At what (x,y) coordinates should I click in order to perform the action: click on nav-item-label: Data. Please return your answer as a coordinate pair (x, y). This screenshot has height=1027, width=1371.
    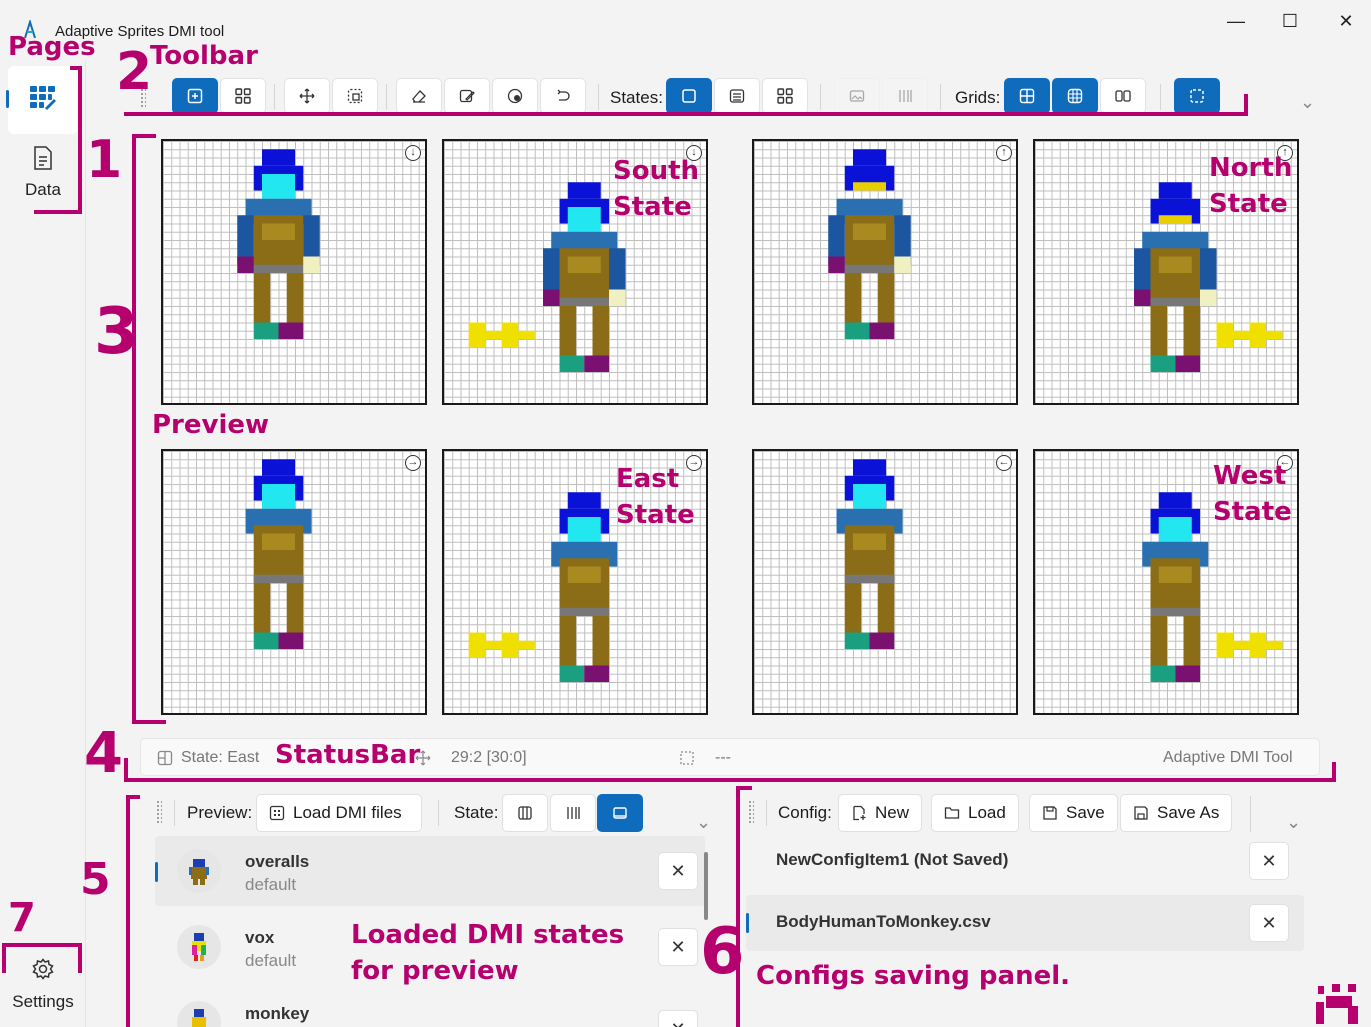
    Looking at the image, I should click on (43, 189).